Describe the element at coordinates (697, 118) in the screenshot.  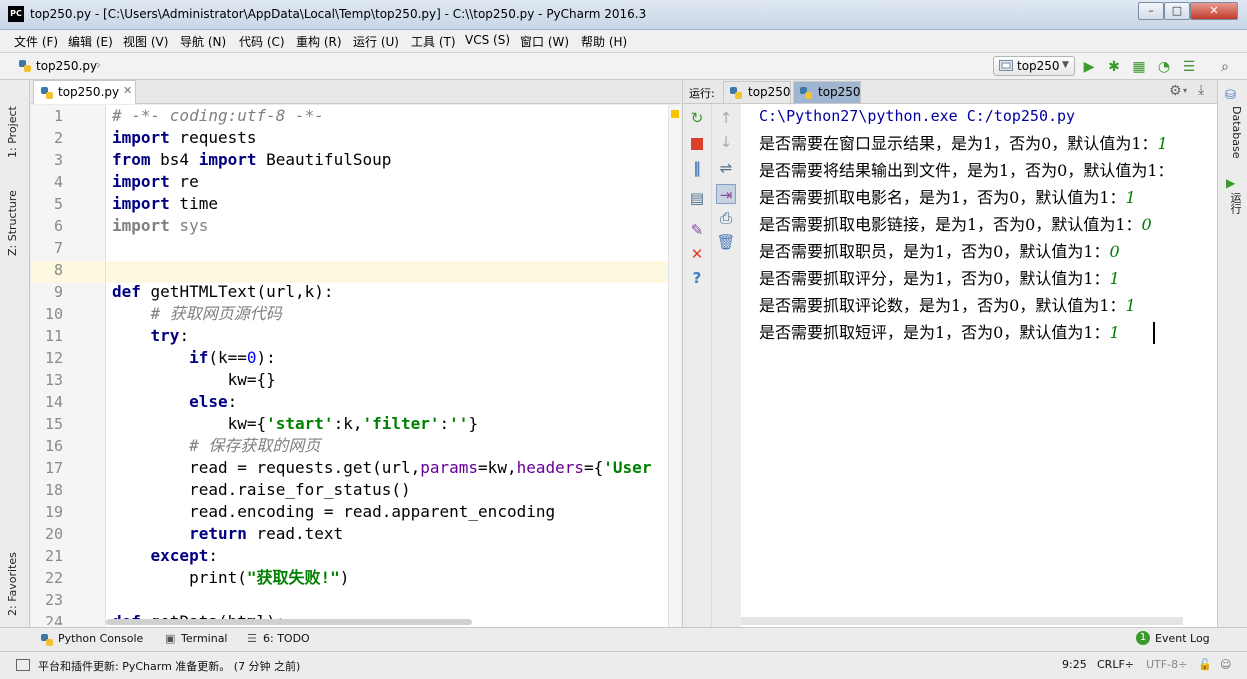
I see `rerun-icon: ↻` at that location.